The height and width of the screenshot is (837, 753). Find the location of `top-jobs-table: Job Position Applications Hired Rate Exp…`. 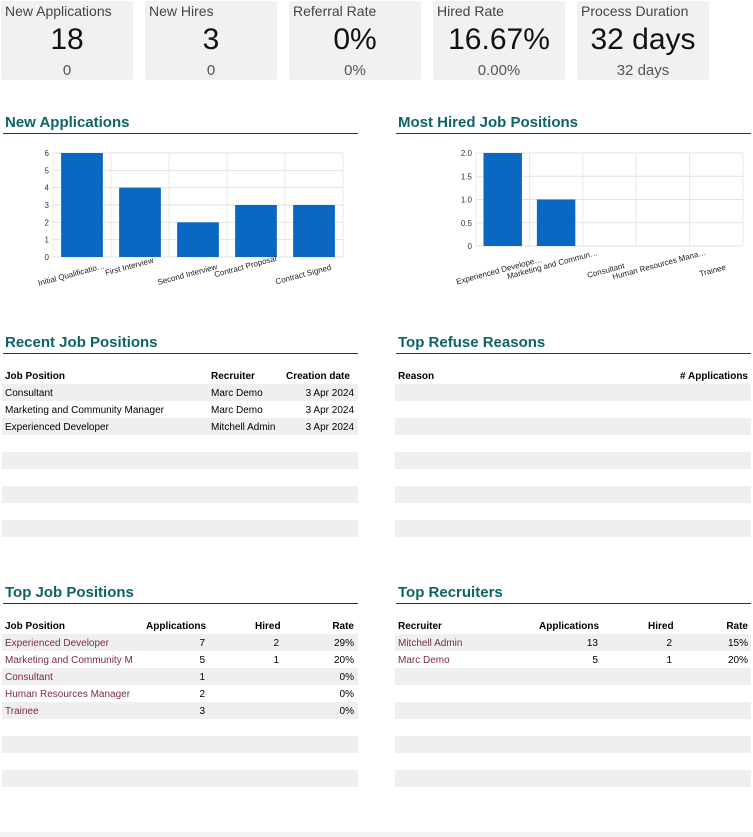

top-jobs-table: Job Position Applications Hired Rate Exp… is located at coordinates (180, 703).